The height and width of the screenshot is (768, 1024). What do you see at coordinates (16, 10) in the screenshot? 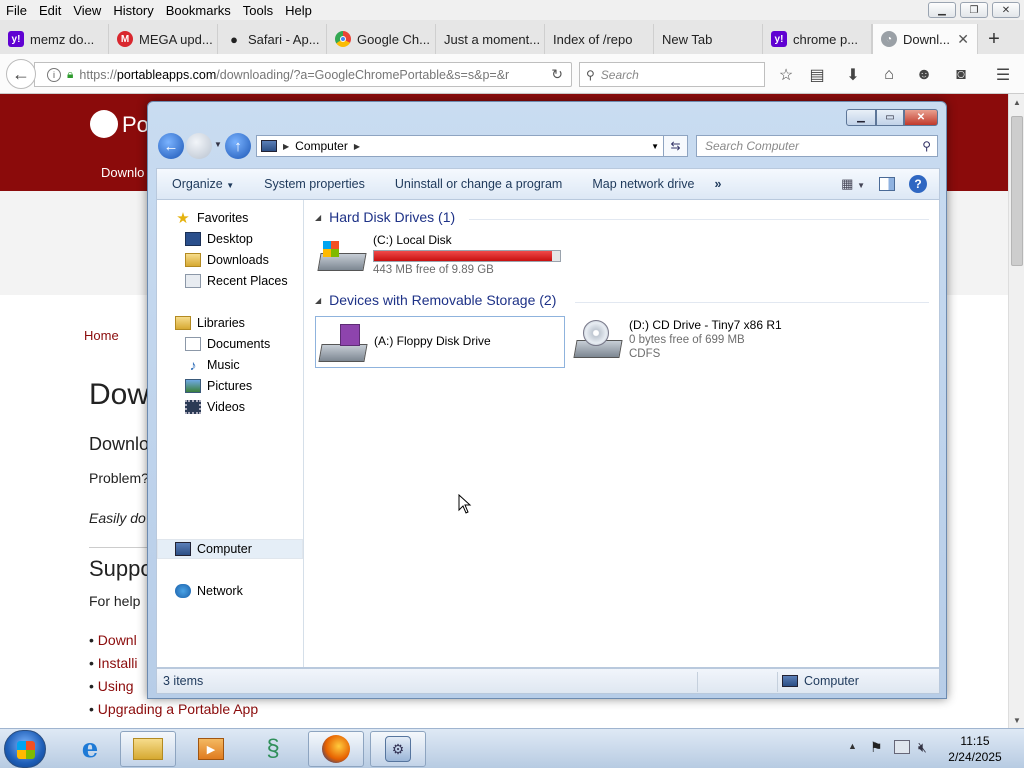
I see `menu-file: File` at bounding box center [16, 10].